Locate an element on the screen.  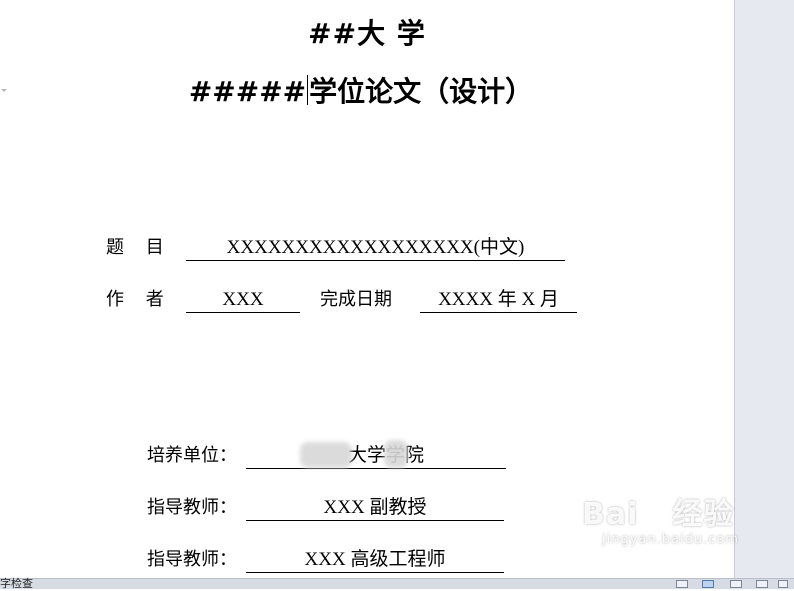
date-label: 完成日期 is located at coordinates (356, 299).